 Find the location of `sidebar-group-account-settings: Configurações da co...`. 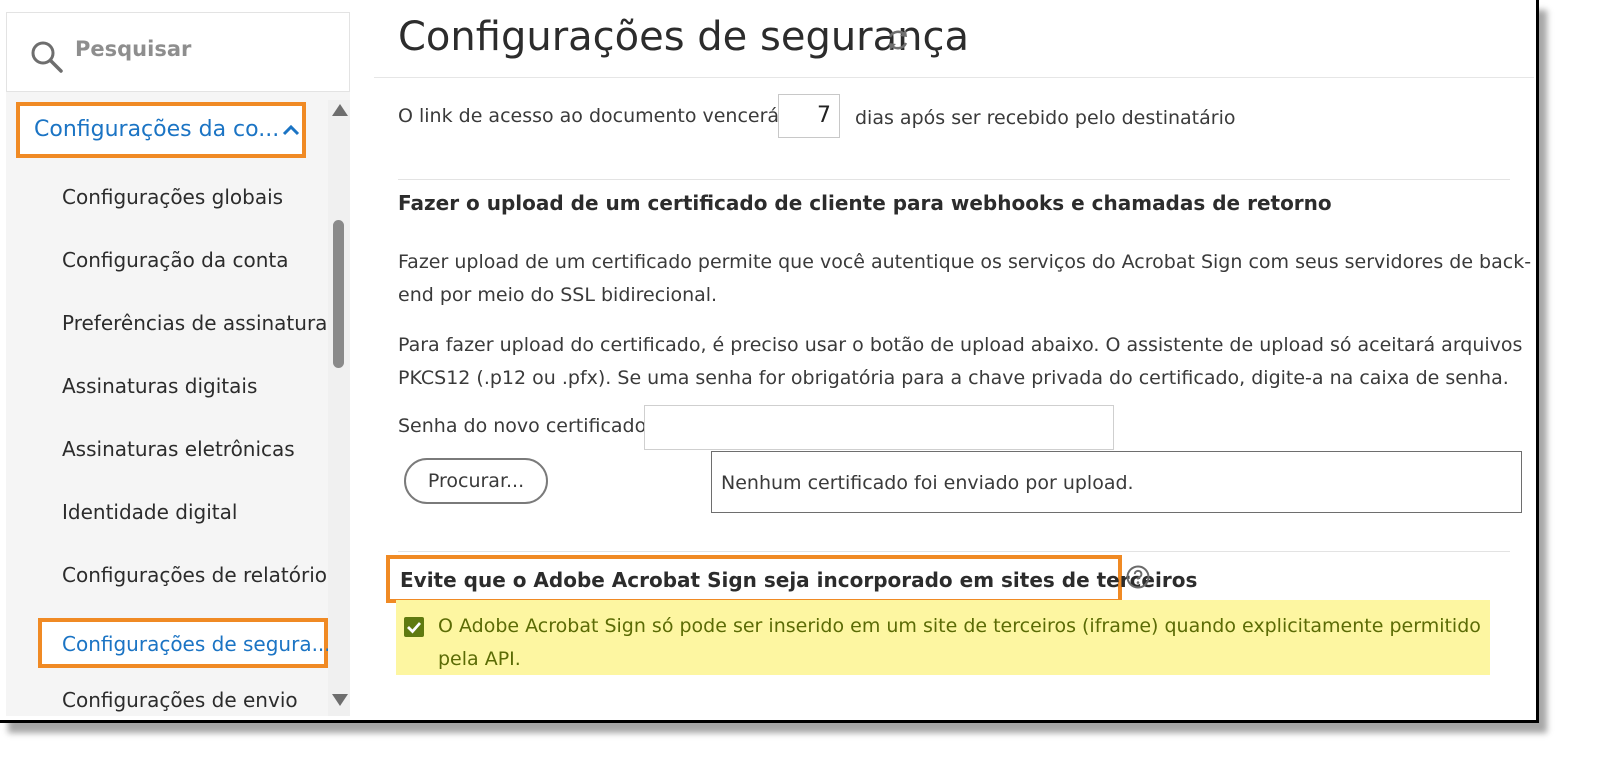

sidebar-group-account-settings: Configurações da co... is located at coordinates (161, 130).